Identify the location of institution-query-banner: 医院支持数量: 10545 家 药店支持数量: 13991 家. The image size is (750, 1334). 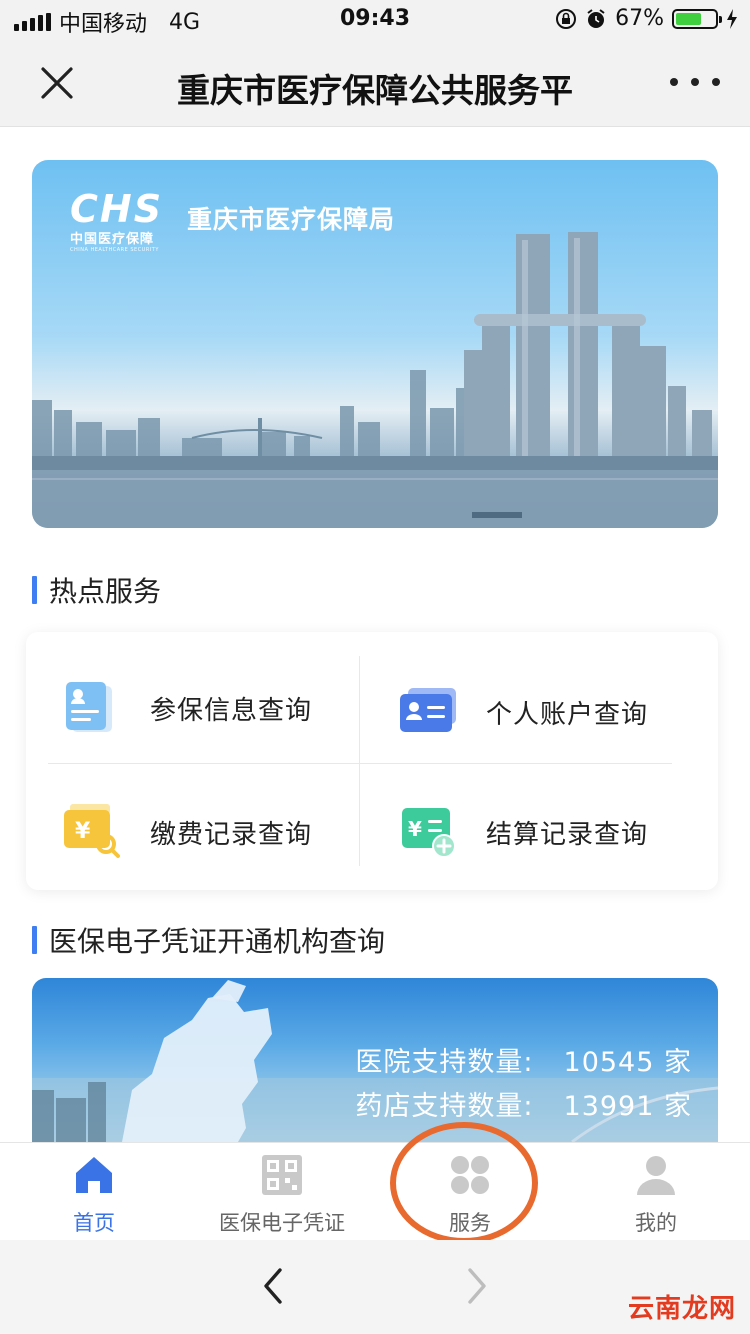
(375, 1060).